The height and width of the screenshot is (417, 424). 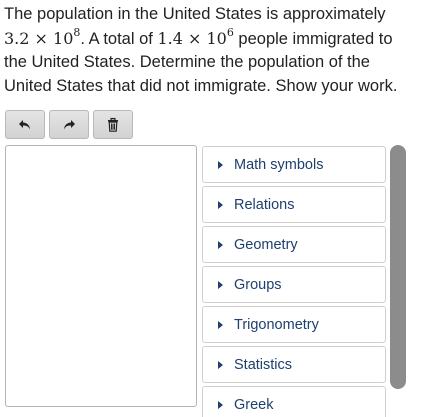 What do you see at coordinates (42, 37) in the screenshot?
I see `population-expression: 3.2 × 108` at bounding box center [42, 37].